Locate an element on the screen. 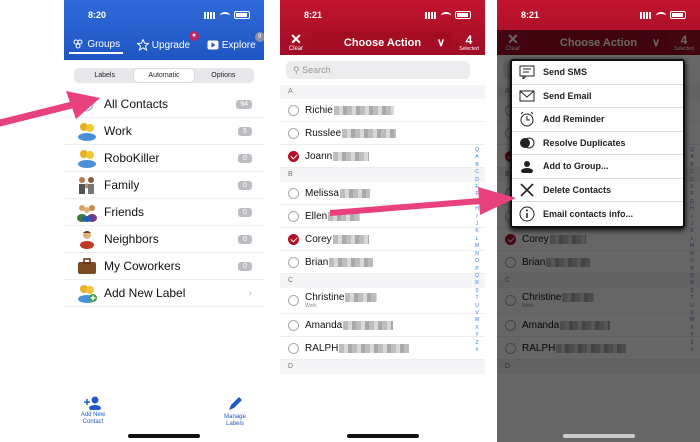 This screenshot has height=442, width=700. group-row-coworkers: My Coworkers 0 is located at coordinates (164, 266).